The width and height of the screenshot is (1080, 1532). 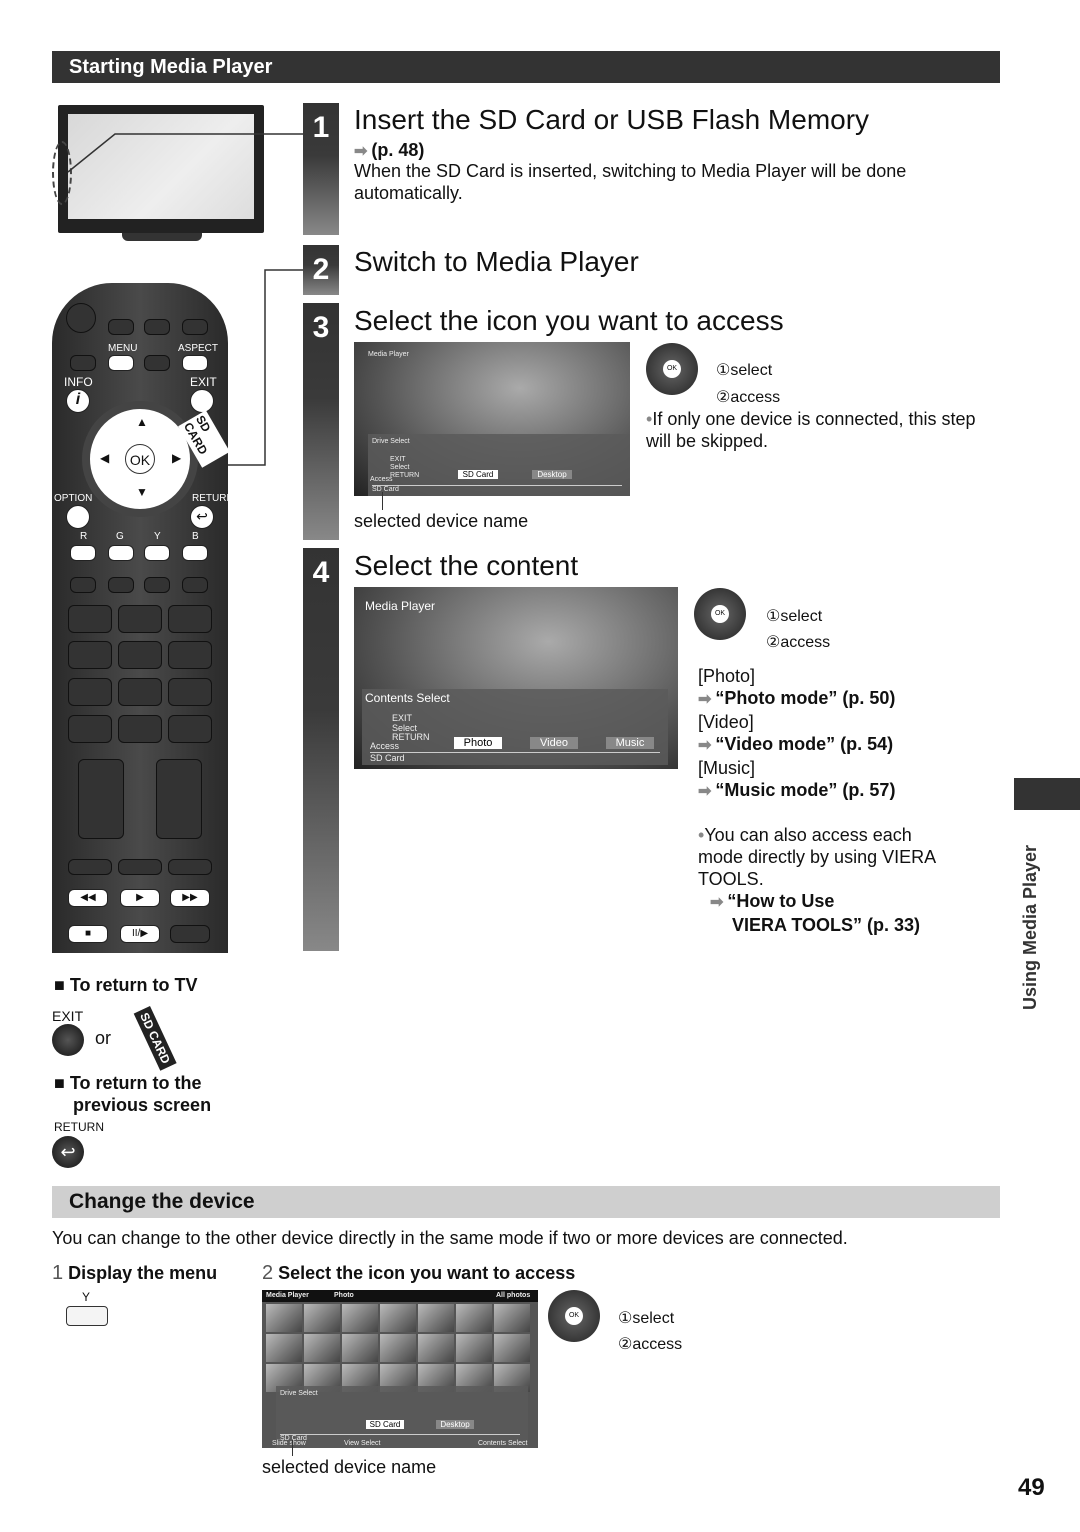 What do you see at coordinates (140, 934) in the screenshot?
I see `pause-button: II/▶` at bounding box center [140, 934].